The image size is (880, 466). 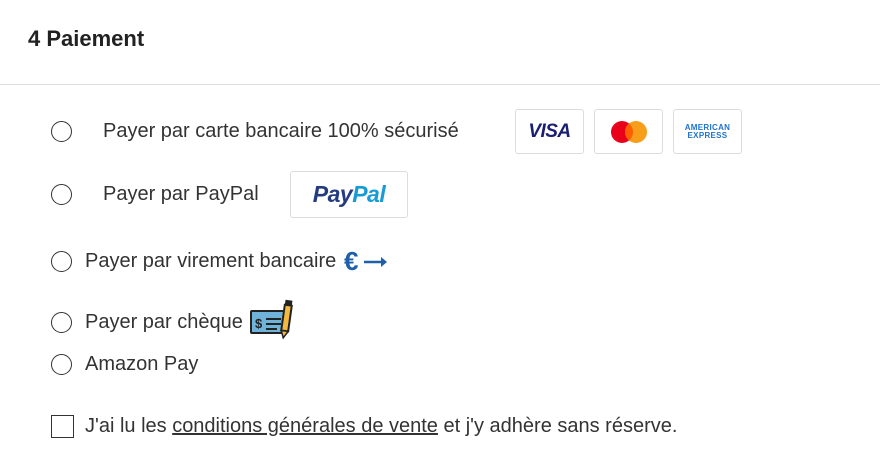 I want to click on payment-option-card: Payer par carte bancaire 100% sécurisé, so click(x=255, y=131).